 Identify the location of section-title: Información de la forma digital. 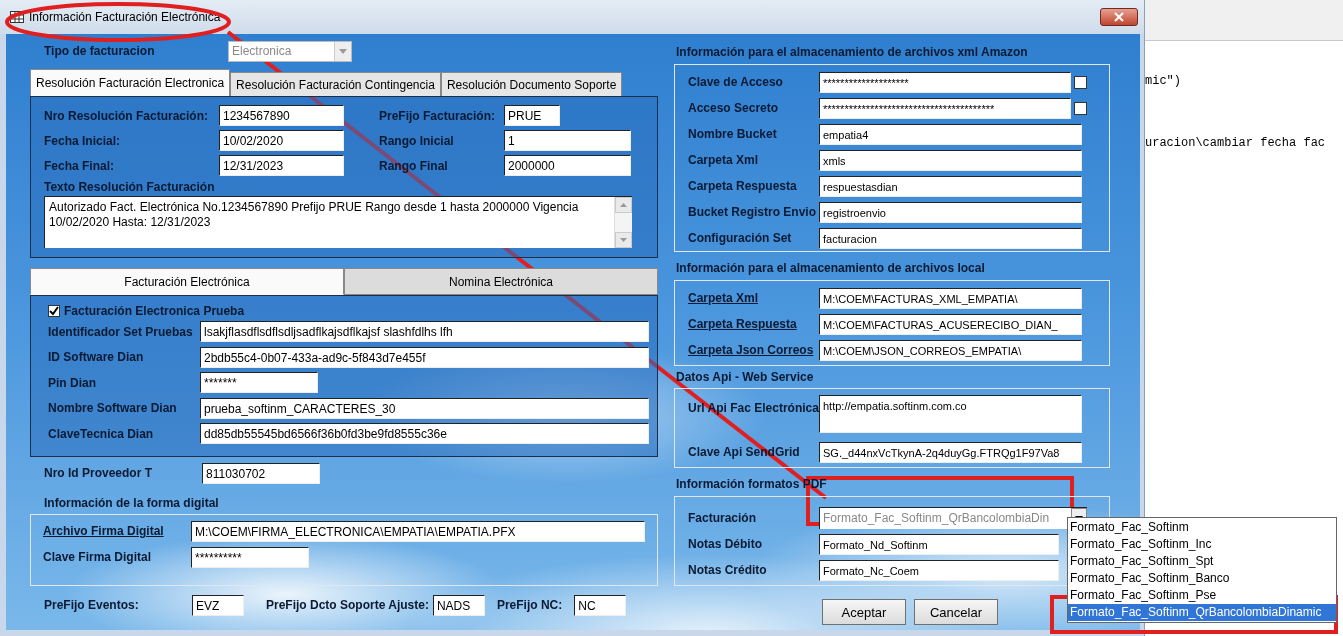
(132, 503).